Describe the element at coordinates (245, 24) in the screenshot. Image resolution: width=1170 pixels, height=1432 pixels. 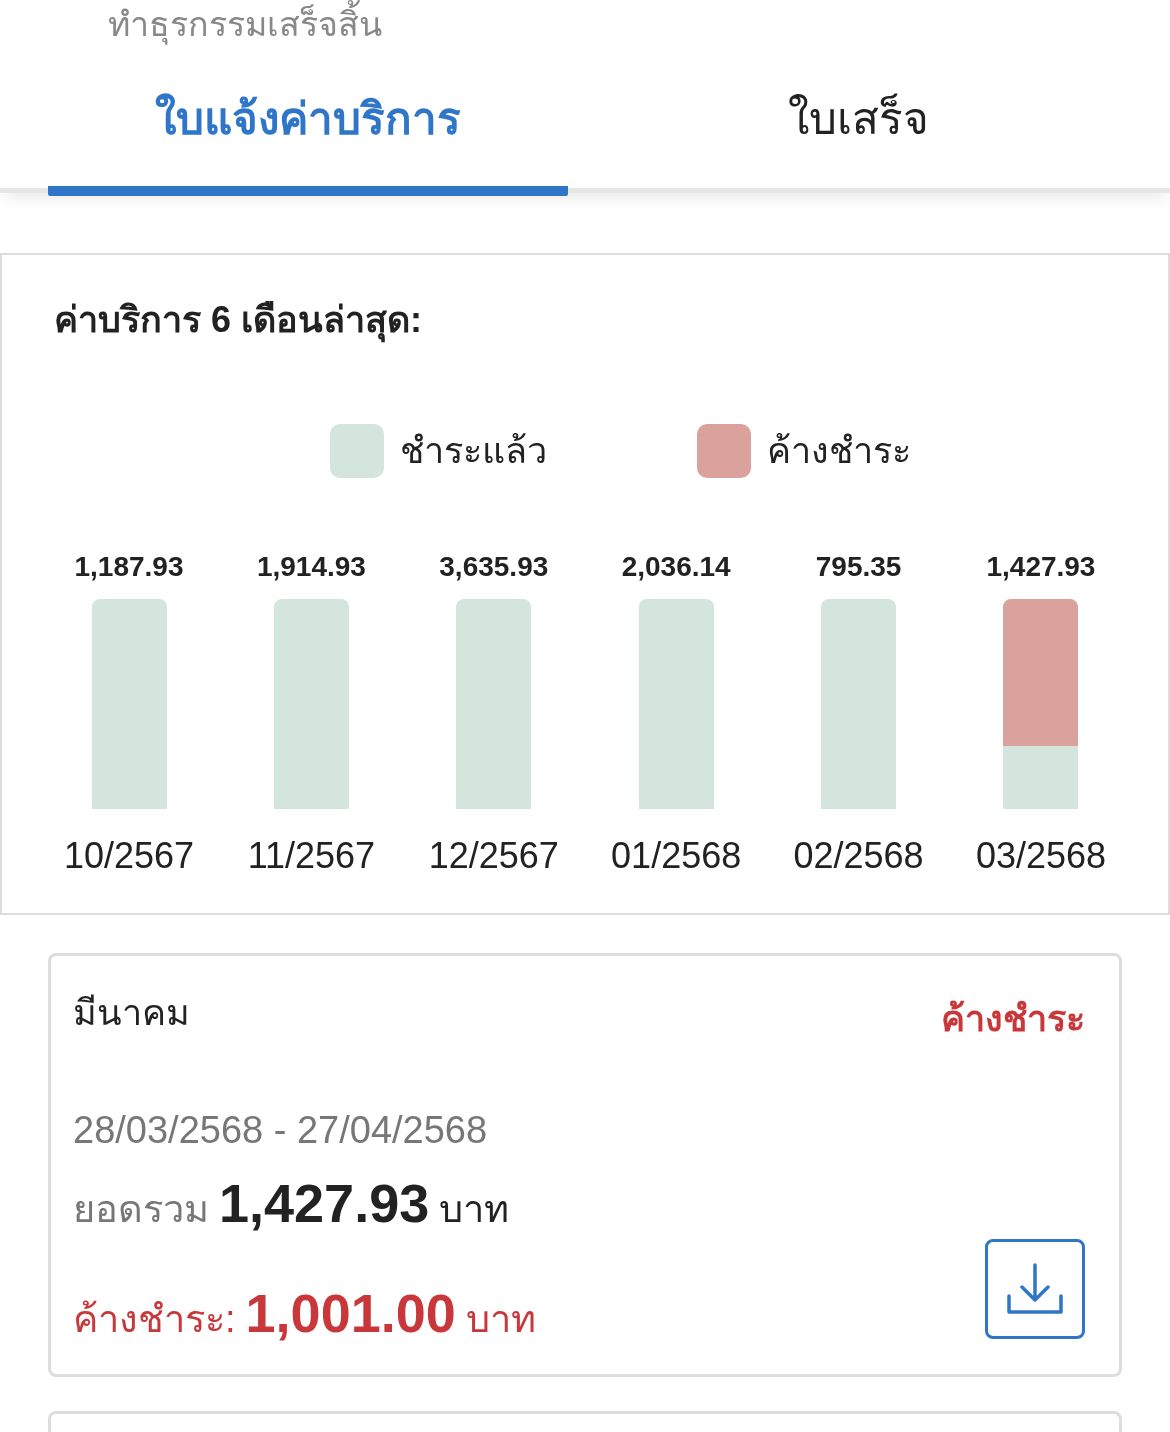
I see `page-title: ทำธุรกรรมเสร็จสิ้น` at that location.